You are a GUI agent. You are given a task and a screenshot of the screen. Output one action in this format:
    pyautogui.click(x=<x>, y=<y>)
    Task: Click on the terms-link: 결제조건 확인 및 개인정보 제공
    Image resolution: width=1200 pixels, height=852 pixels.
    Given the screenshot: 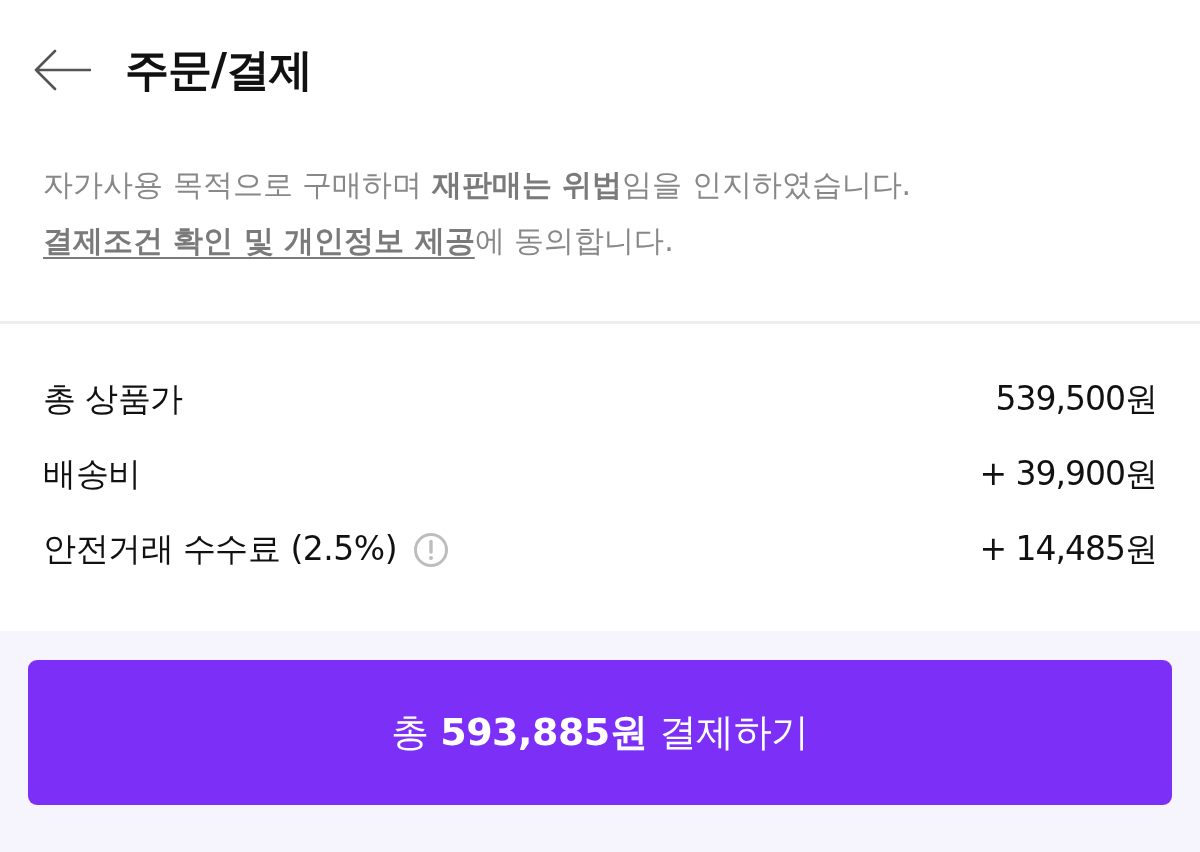 What is the action you would take?
    pyautogui.click(x=259, y=240)
    